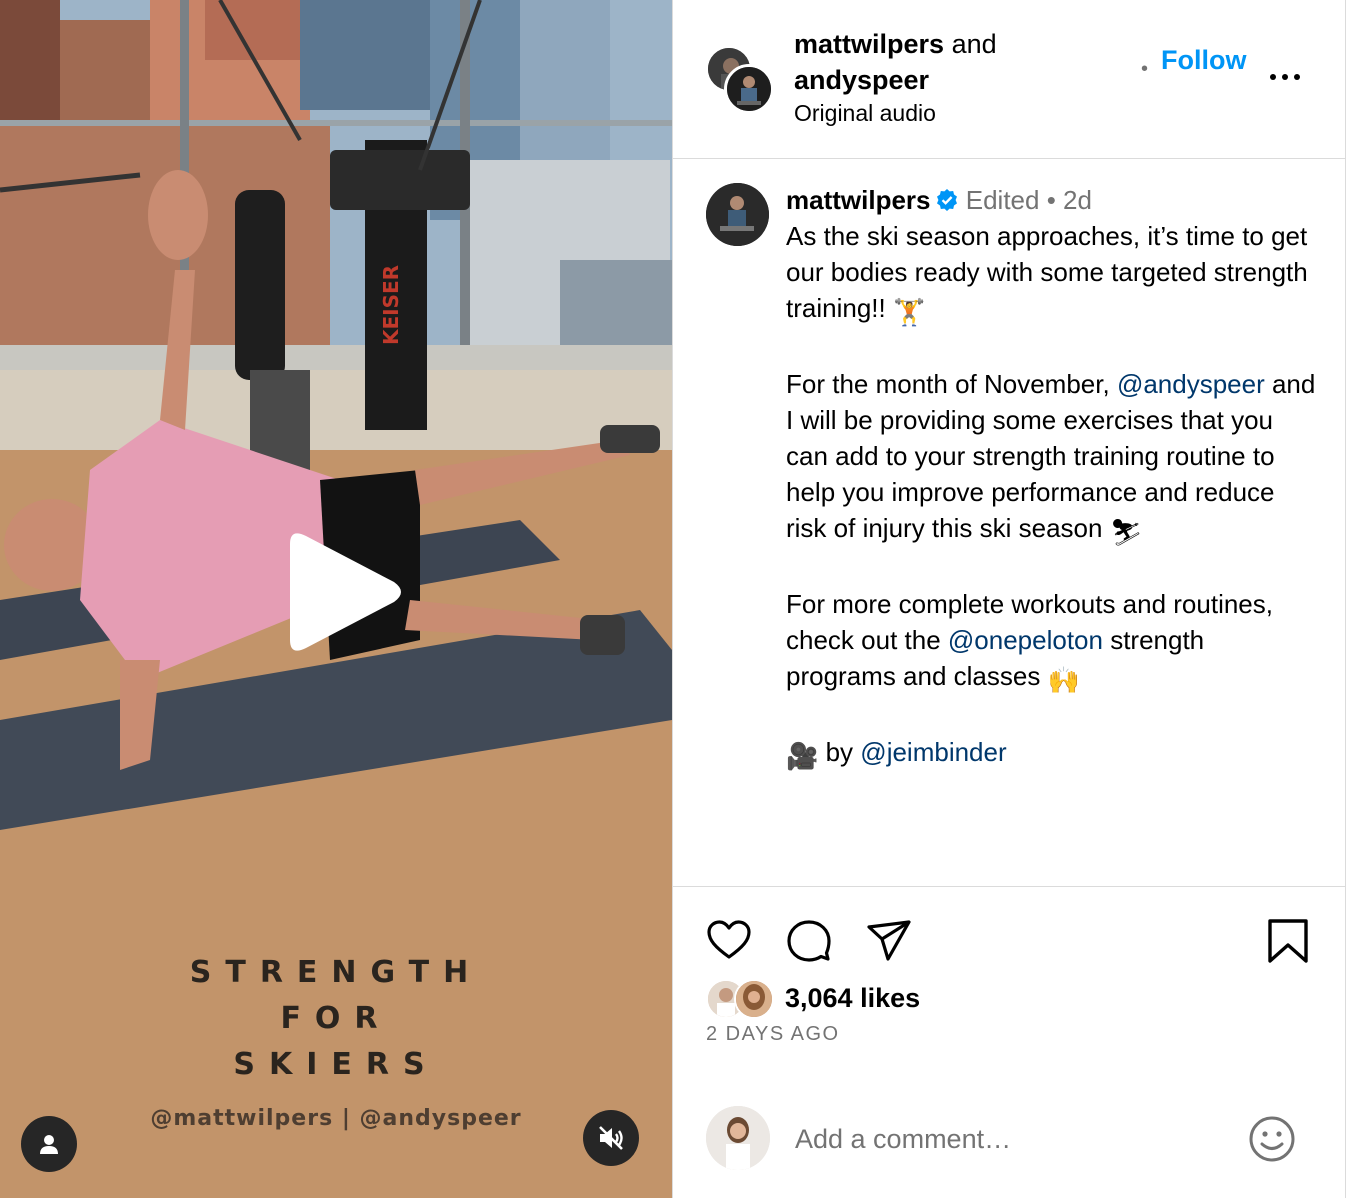 Image resolution: width=1346 pixels, height=1198 pixels. What do you see at coordinates (865, 113) in the screenshot?
I see `audio-link: Original audio` at bounding box center [865, 113].